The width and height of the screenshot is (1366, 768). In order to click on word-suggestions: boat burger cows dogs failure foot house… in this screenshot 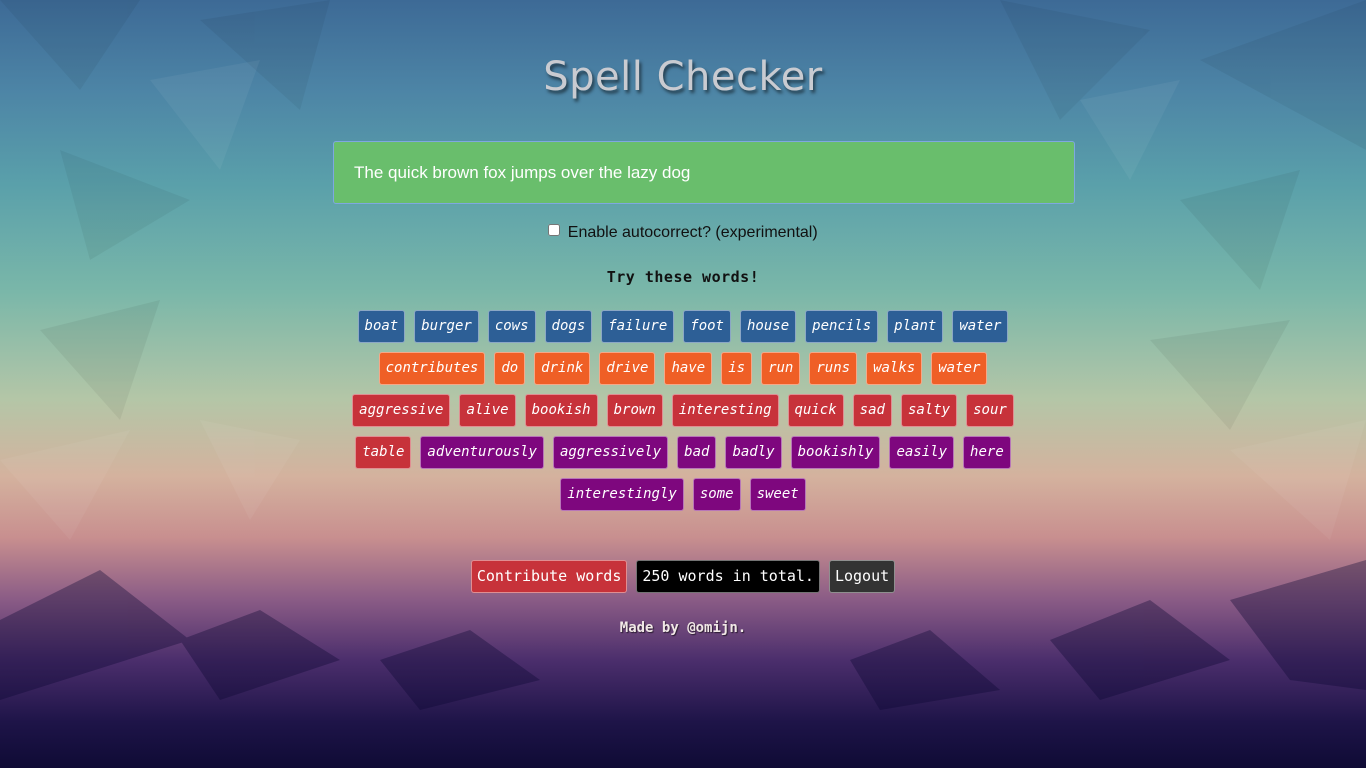, I will do `click(683, 415)`.